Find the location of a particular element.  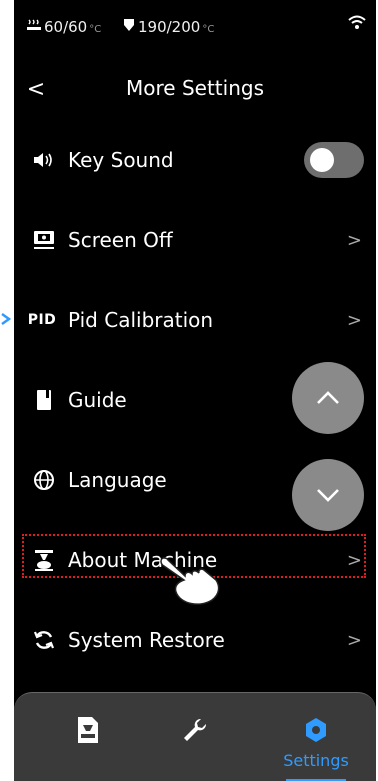

status-bar: 60/60 °C 190/200 °C is located at coordinates (195, 25).